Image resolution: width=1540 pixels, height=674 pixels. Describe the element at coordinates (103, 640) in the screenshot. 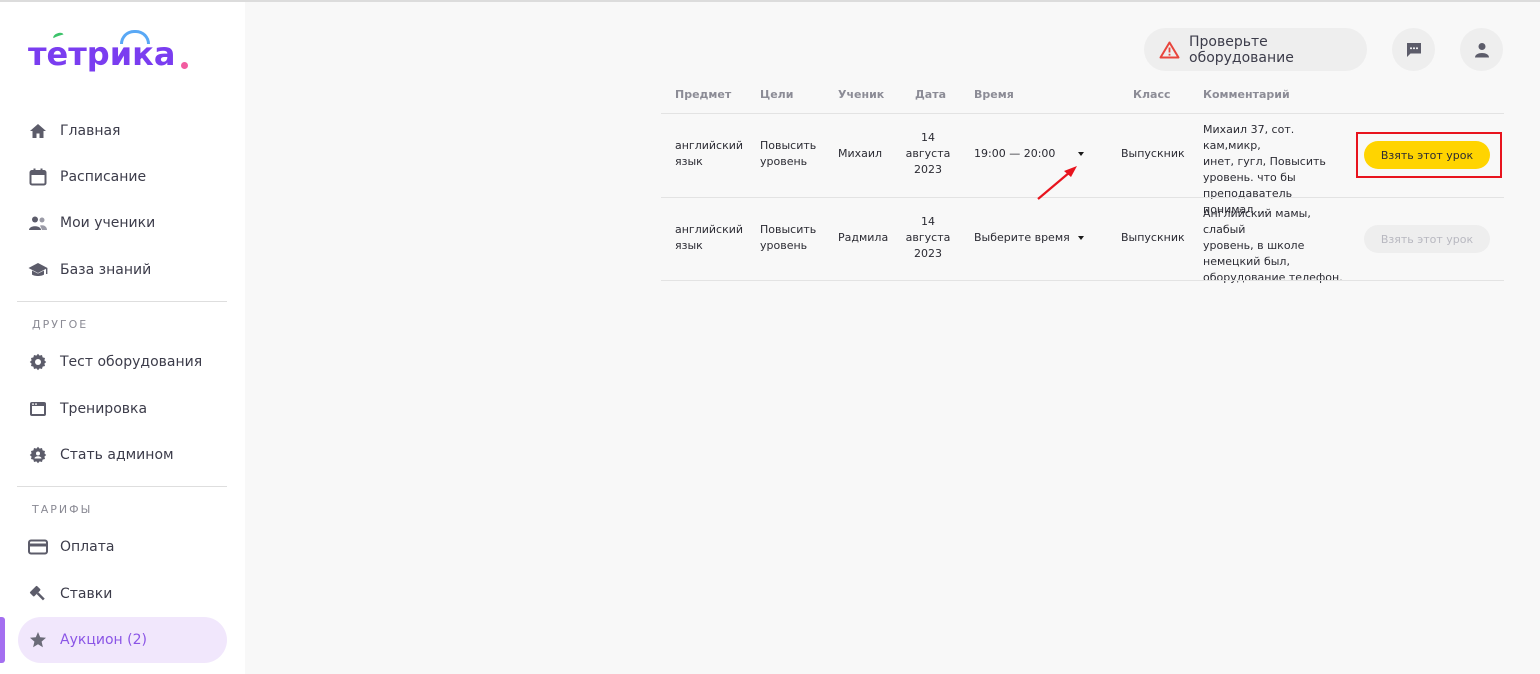

I see `nav-item-label: Аукцион (2)` at that location.